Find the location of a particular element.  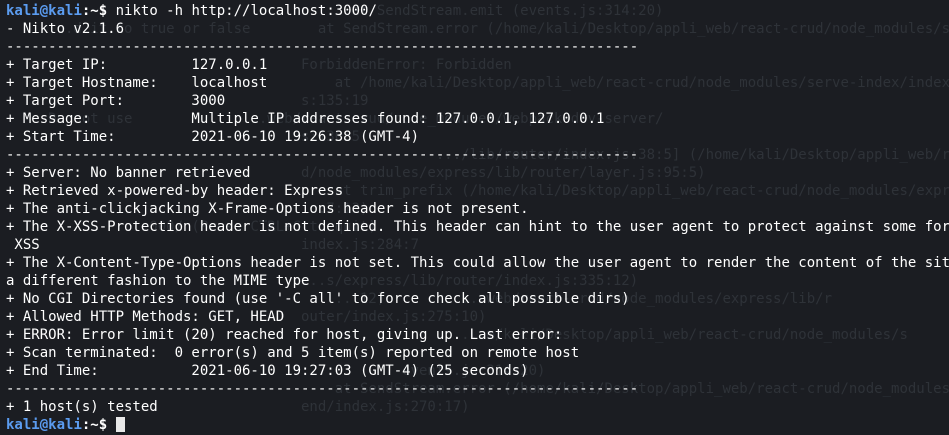

output-line: + Server: No banner retrieved is located at coordinates (128, 173).